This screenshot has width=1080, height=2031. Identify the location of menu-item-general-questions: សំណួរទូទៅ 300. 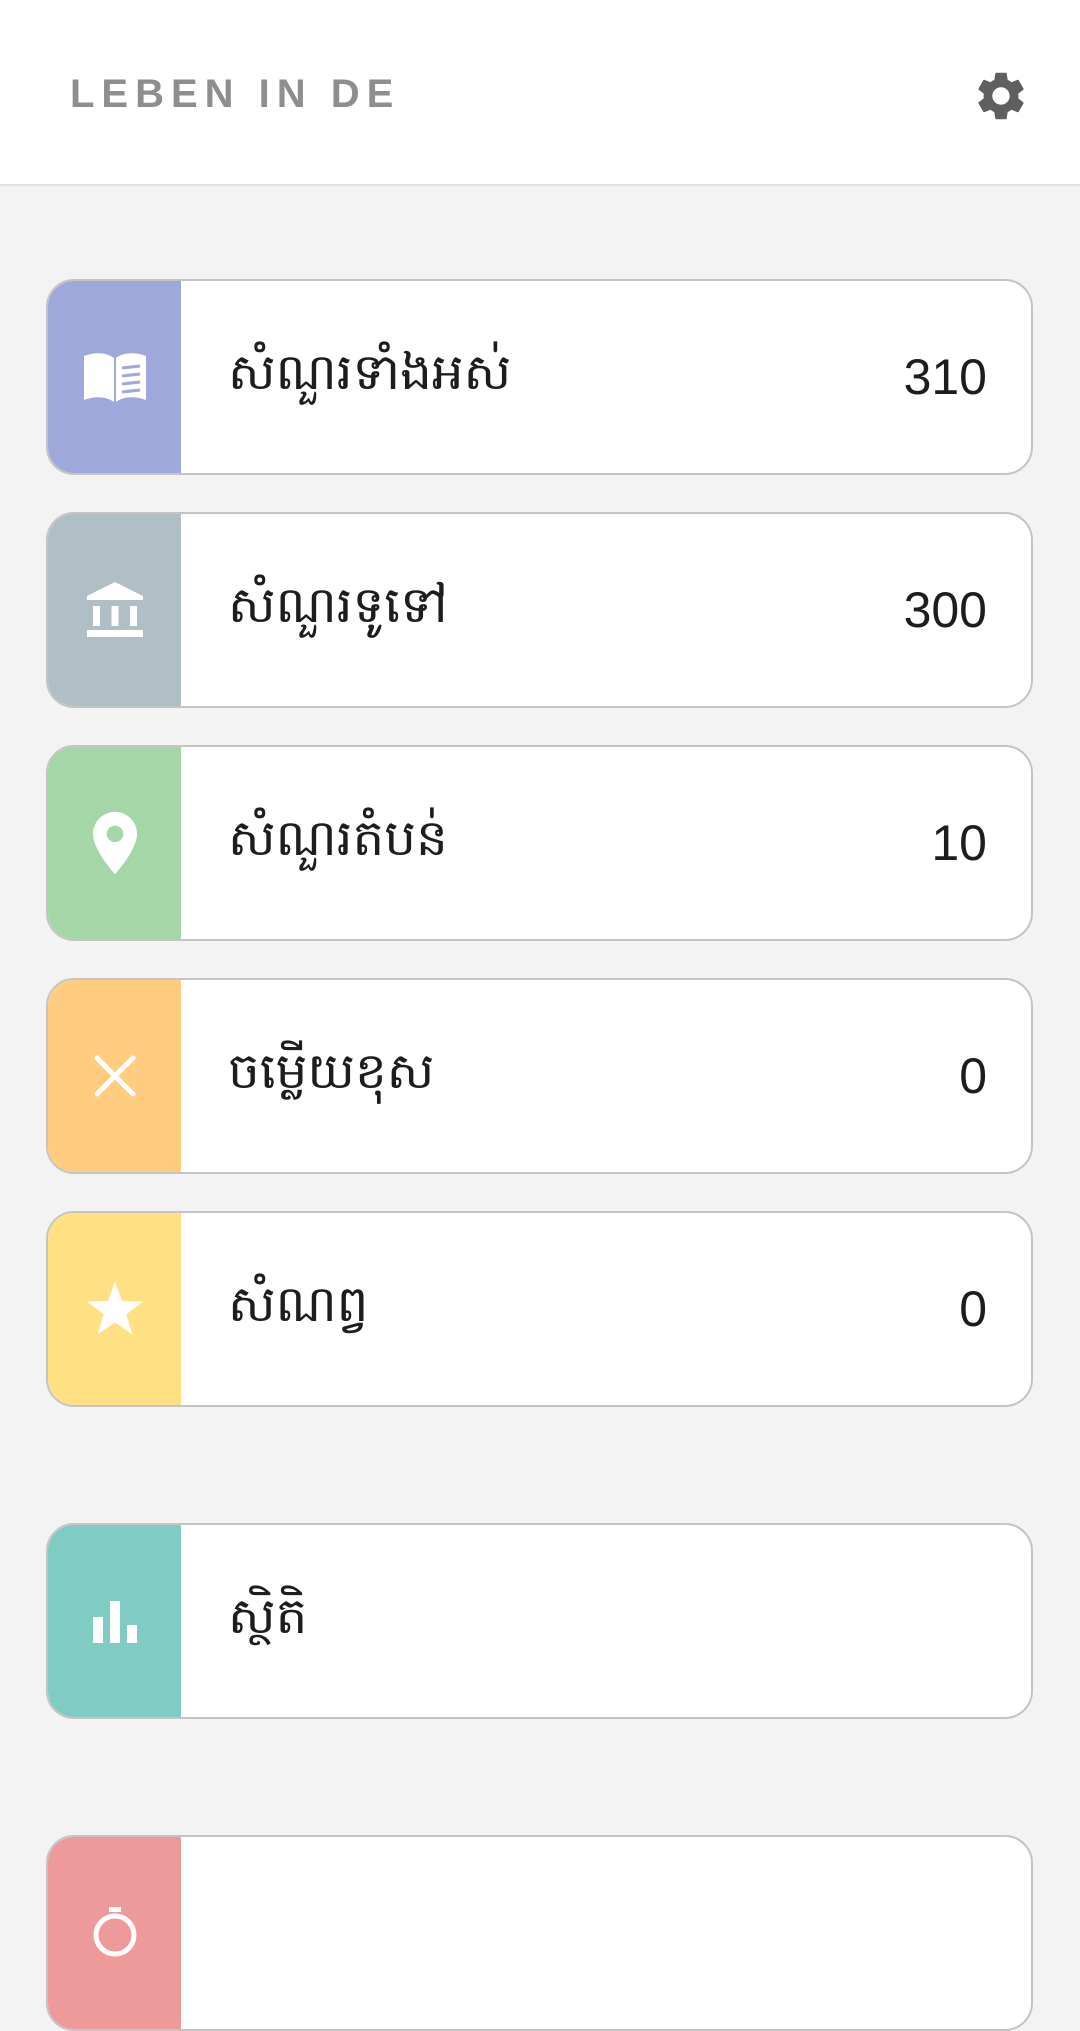
(539, 610).